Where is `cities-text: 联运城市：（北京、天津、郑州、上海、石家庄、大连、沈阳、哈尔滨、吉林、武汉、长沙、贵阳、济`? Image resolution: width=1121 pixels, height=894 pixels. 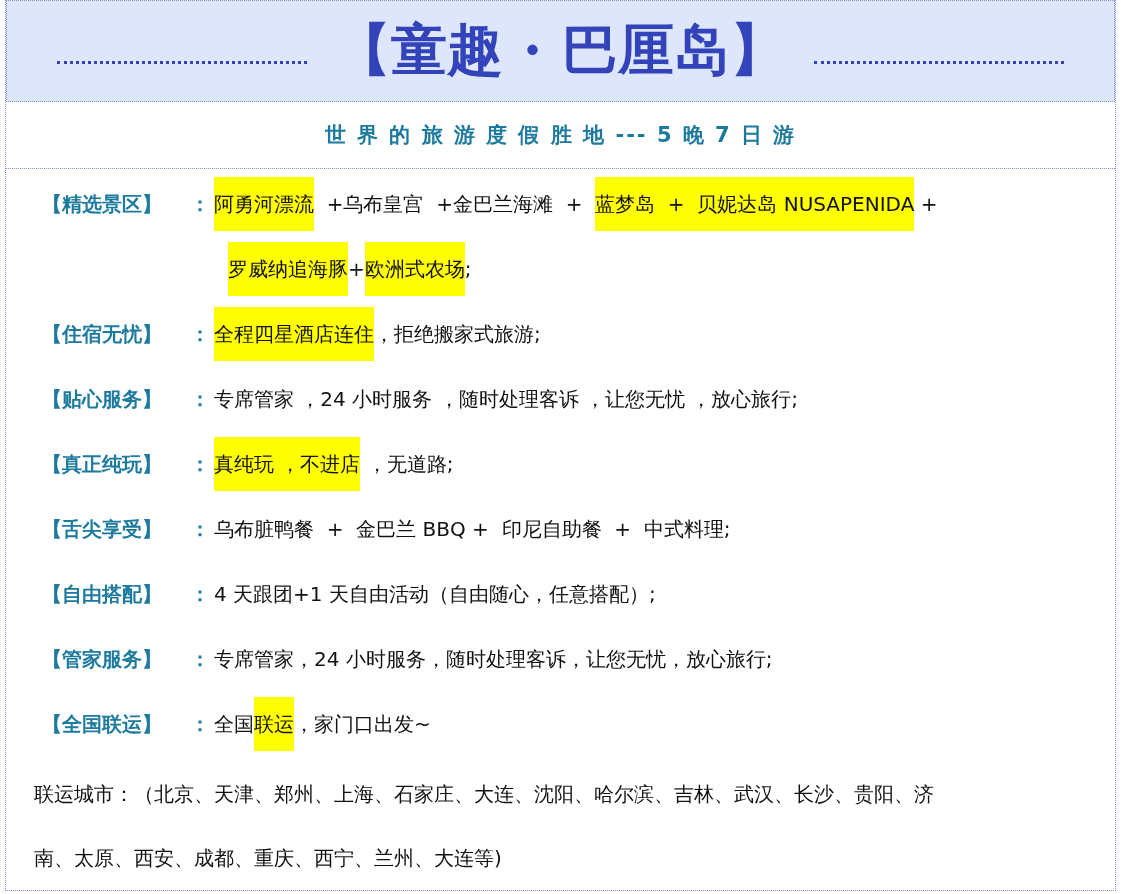 cities-text: 联运城市：（北京、天津、郑州、上海、石家庄、大连、沈阳、哈尔滨、吉林、武汉、长沙、贵阳、济 is located at coordinates (484, 794).